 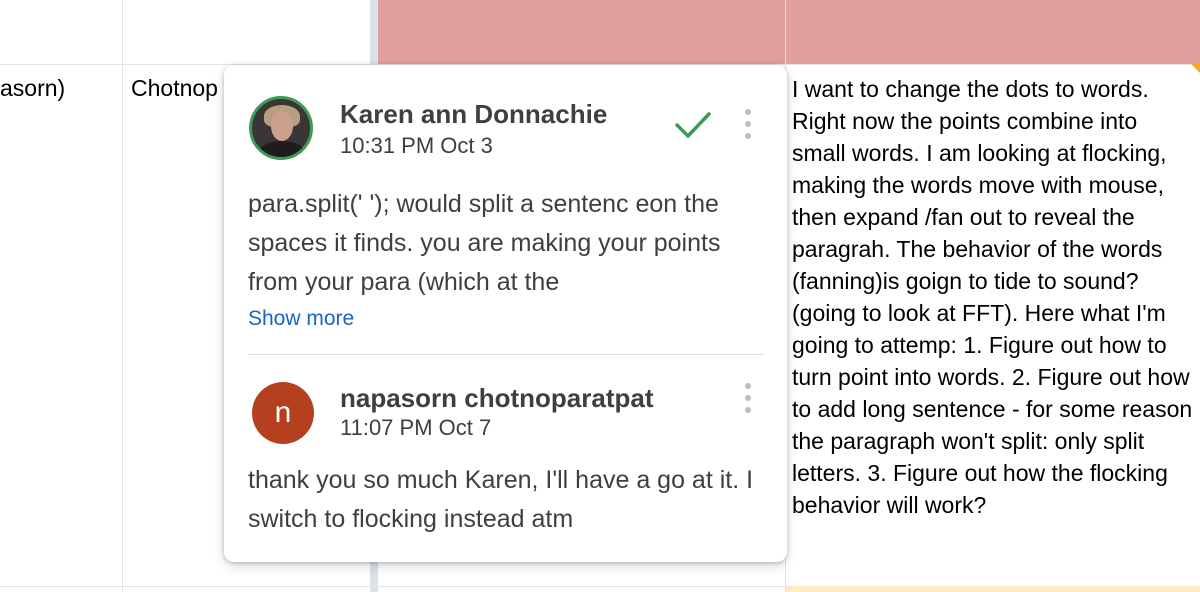 What do you see at coordinates (122, 296) in the screenshot?
I see `column-border` at bounding box center [122, 296].